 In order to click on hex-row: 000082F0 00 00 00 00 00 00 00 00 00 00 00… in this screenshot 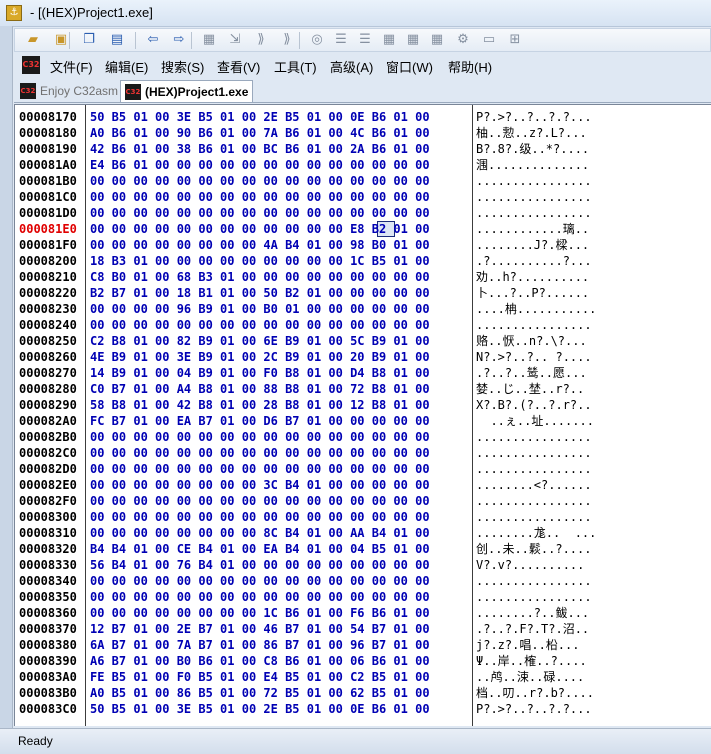, I will do `click(363, 501)`.